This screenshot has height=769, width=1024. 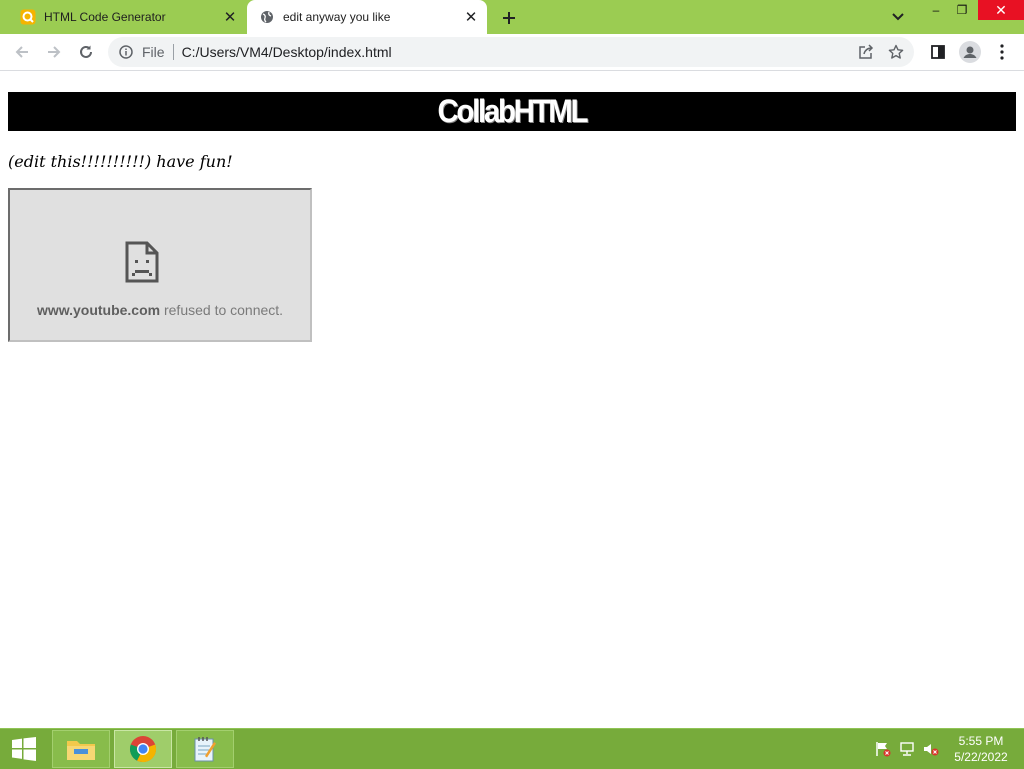 I want to click on youtube-embed-frame: www.youtube.com refused to connect., so click(x=160, y=265).